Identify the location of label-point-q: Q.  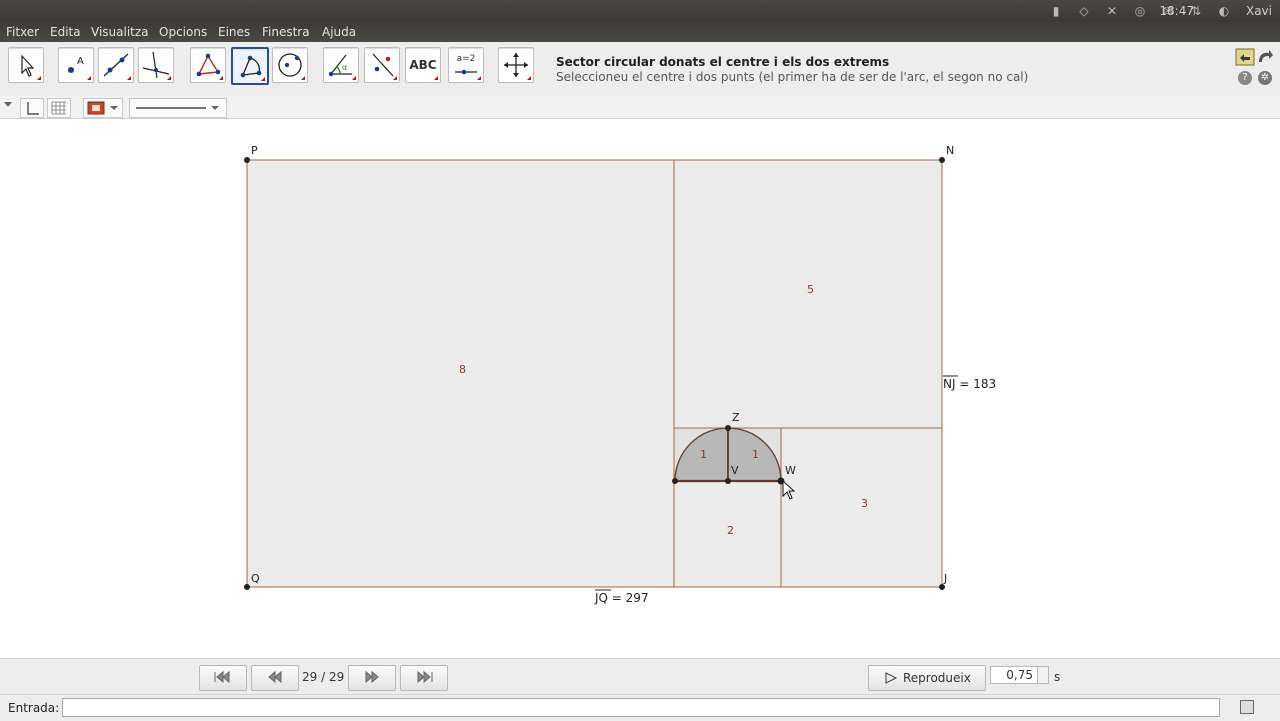
(255, 578).